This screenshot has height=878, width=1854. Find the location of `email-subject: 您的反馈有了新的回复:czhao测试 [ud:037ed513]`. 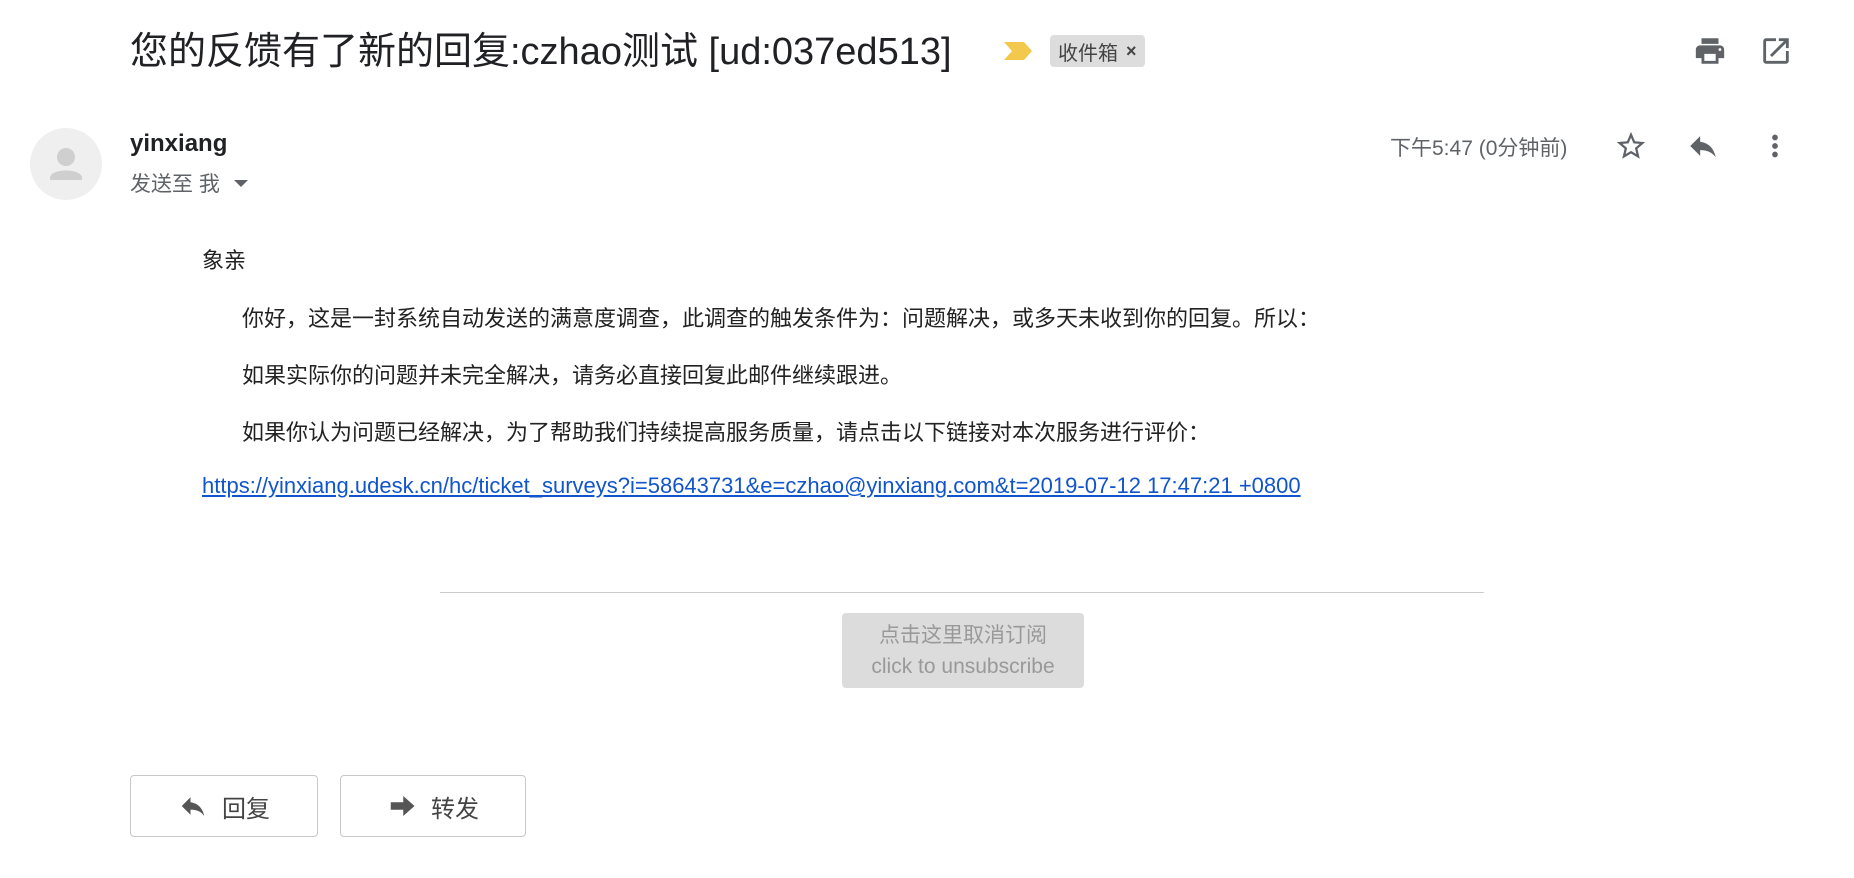

email-subject: 您的反馈有了新的回复:czhao测试 [ud:037ed513] is located at coordinates (541, 52).